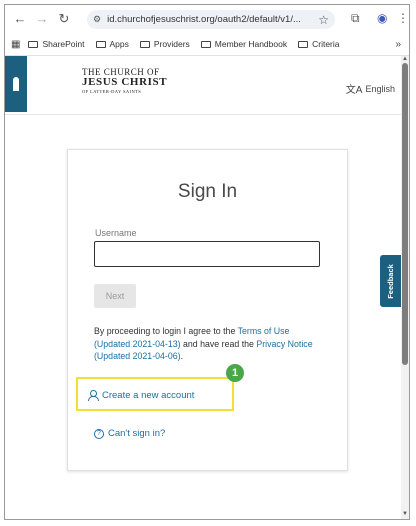 The height and width of the screenshot is (526, 416). I want to click on church-logo-icon, so click(16, 84).